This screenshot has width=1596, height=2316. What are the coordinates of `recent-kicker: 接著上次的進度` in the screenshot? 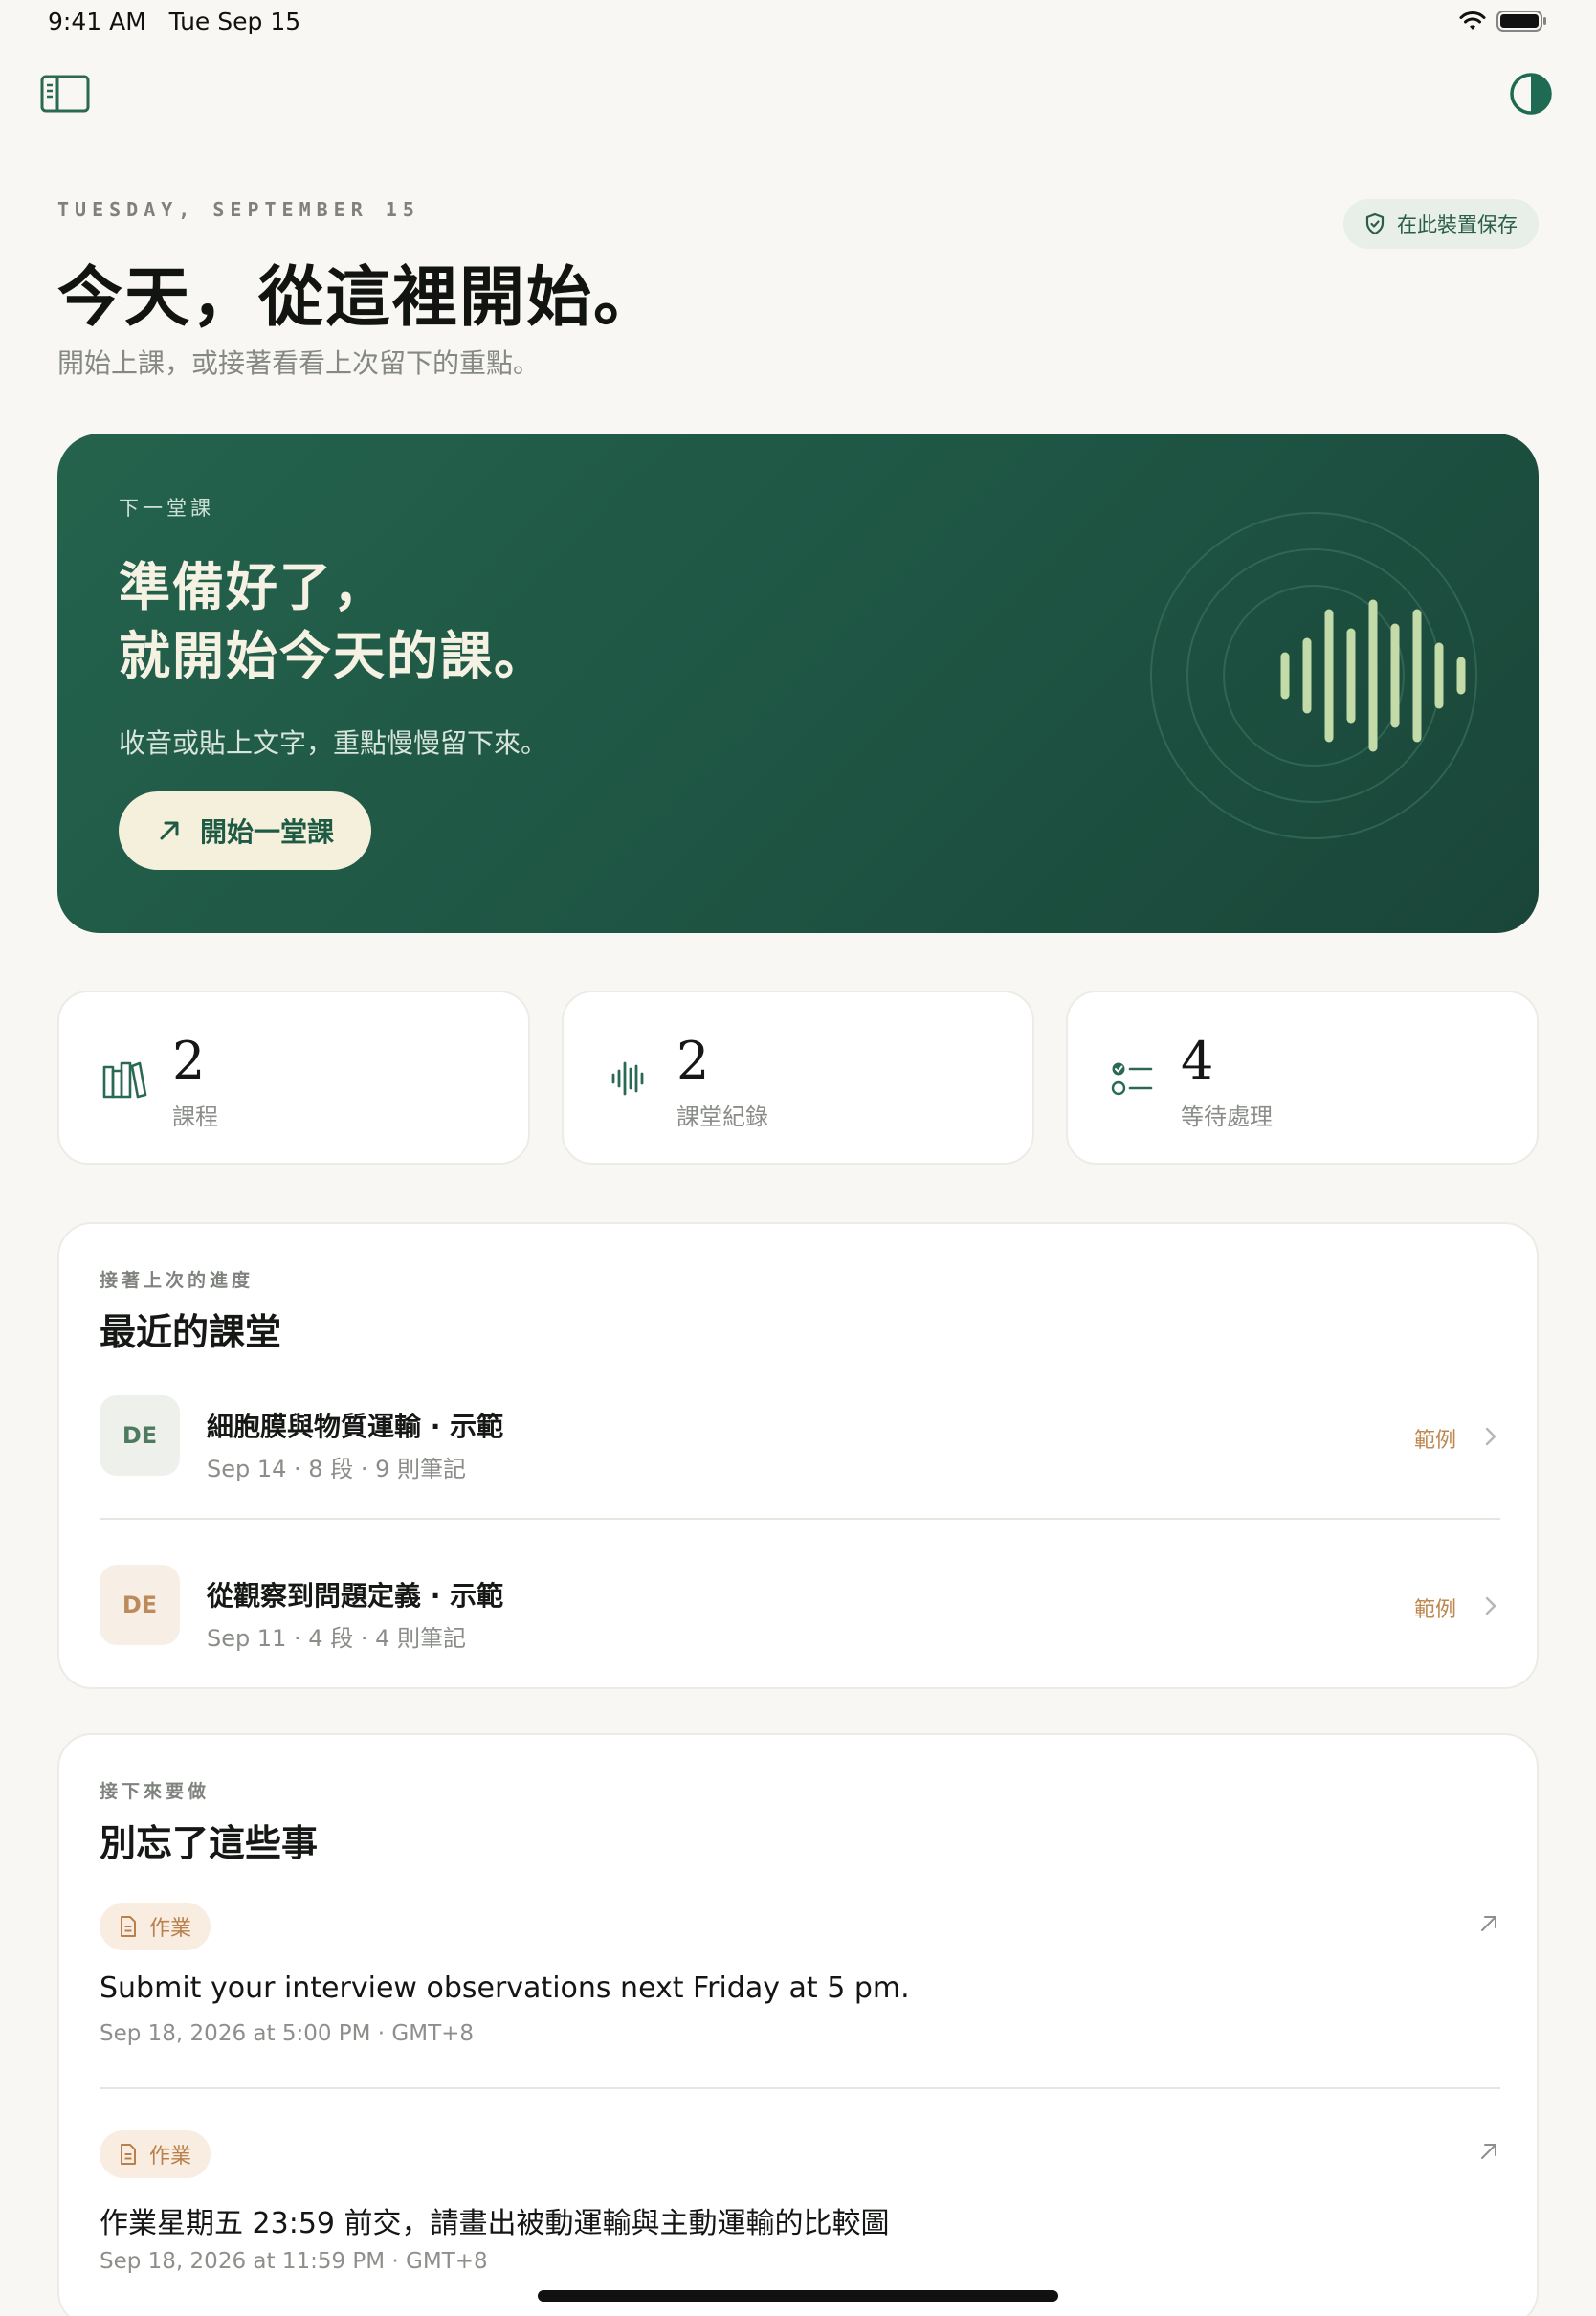 It's located at (178, 1281).